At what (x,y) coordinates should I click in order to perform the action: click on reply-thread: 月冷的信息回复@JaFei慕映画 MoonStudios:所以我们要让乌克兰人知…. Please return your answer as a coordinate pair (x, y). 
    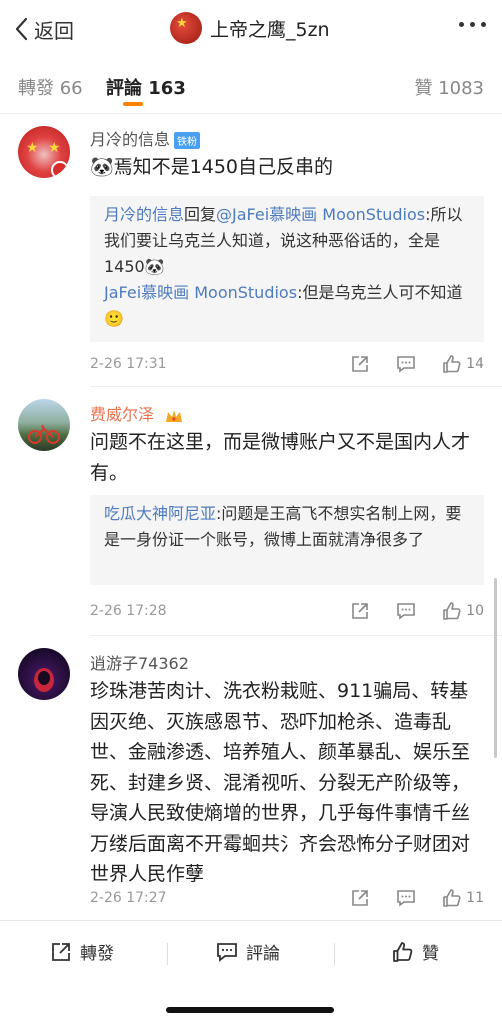
    Looking at the image, I should click on (287, 269).